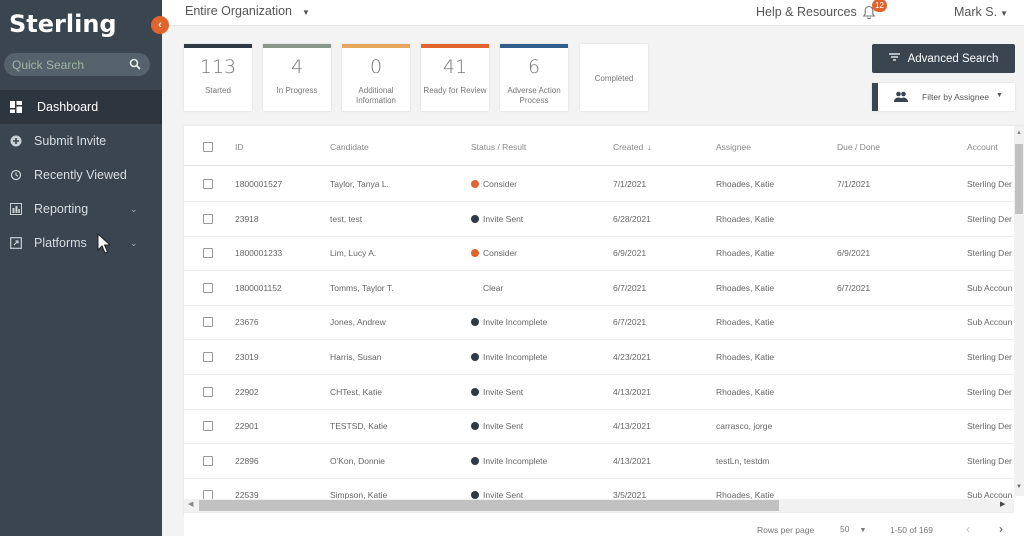 This screenshot has width=1024, height=536. I want to click on column-header-status: Status / Result, so click(498, 147).